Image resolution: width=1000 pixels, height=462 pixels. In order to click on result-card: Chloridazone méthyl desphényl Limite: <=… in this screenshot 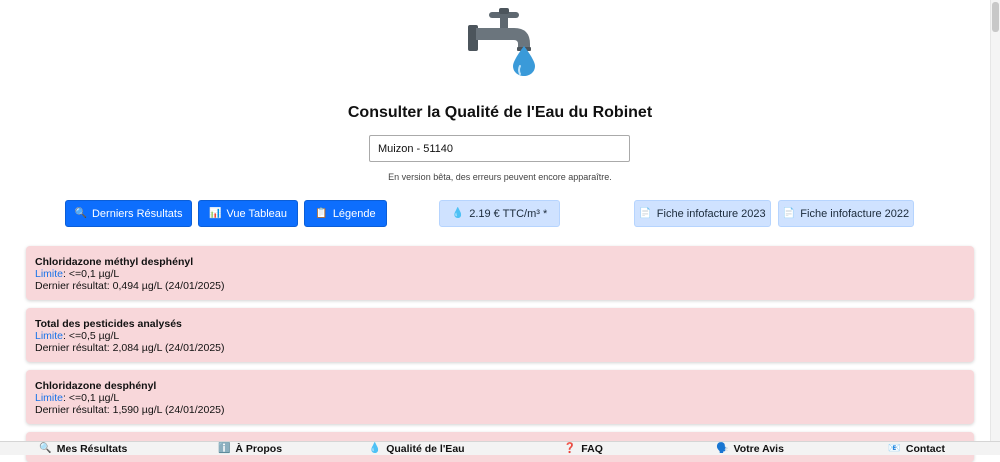, I will do `click(500, 273)`.